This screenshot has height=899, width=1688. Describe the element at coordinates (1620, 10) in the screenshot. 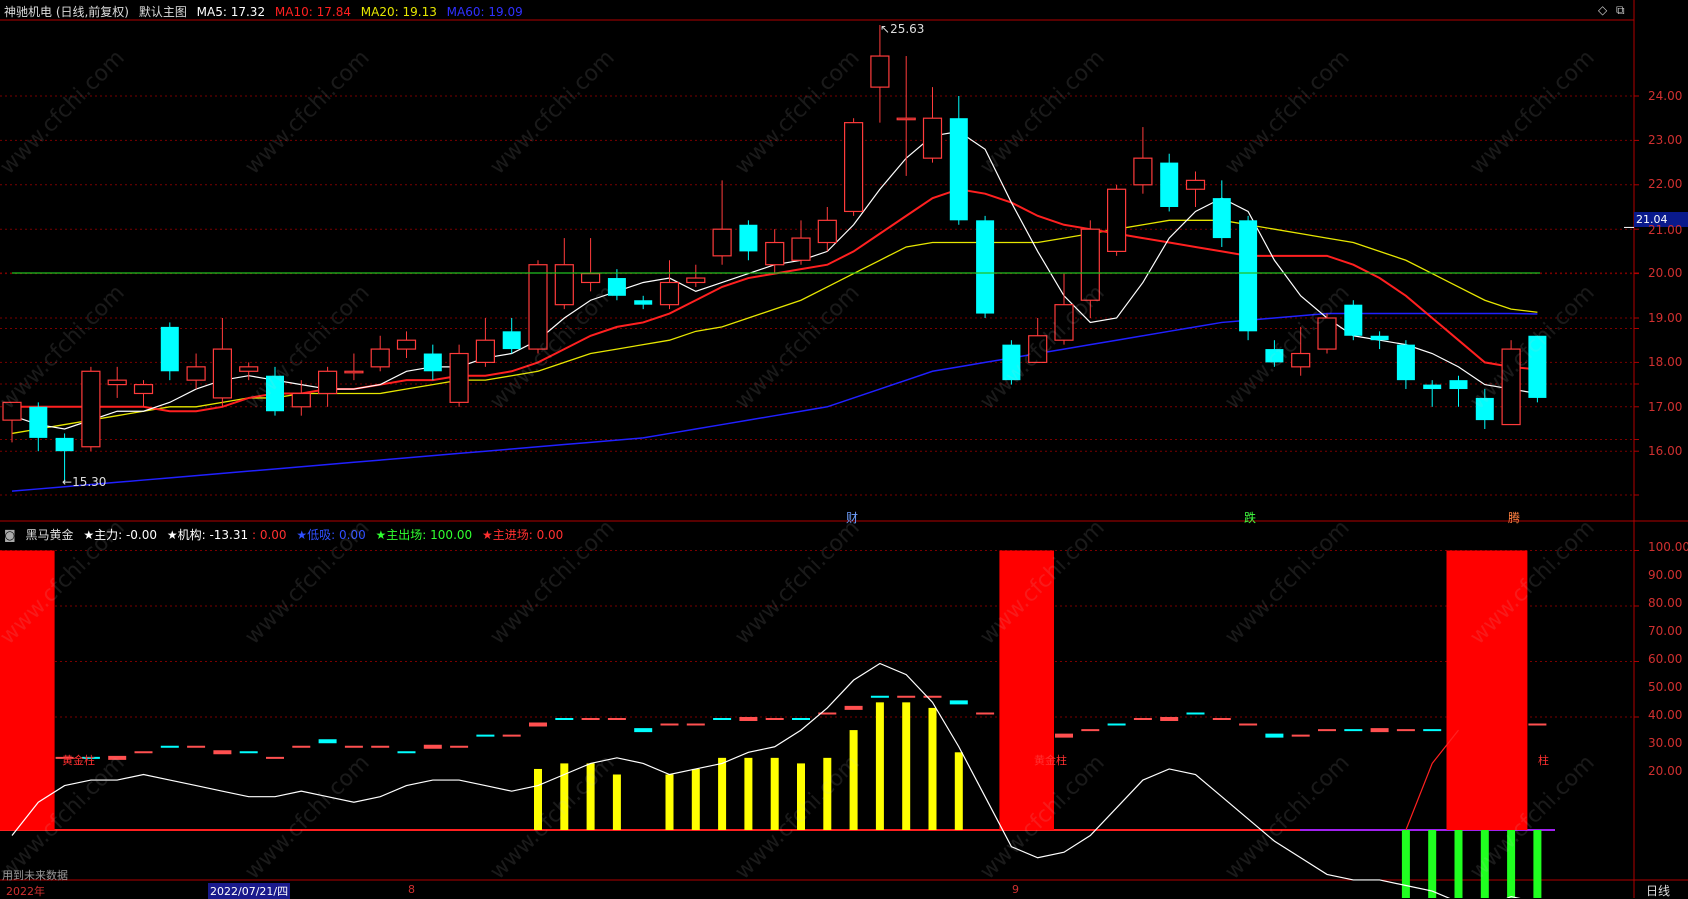

I see `restore-window-icon: ⧉` at that location.